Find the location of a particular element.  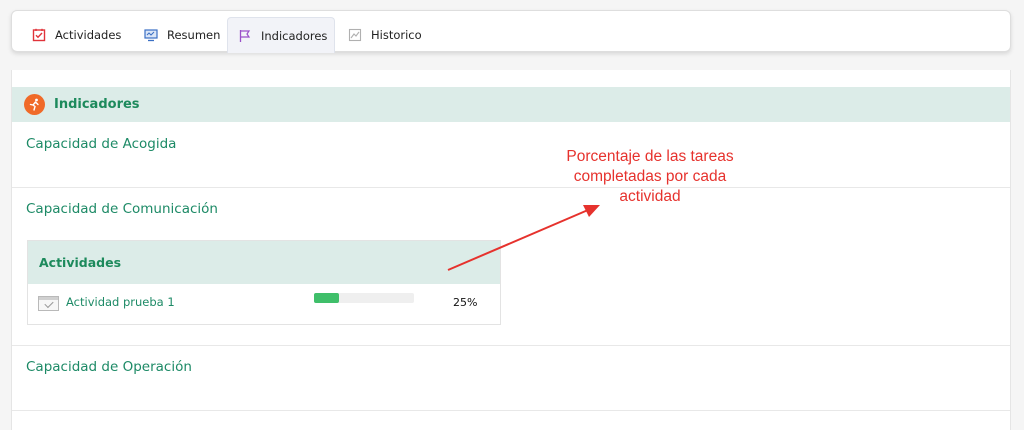

progress-bar is located at coordinates (364, 298).